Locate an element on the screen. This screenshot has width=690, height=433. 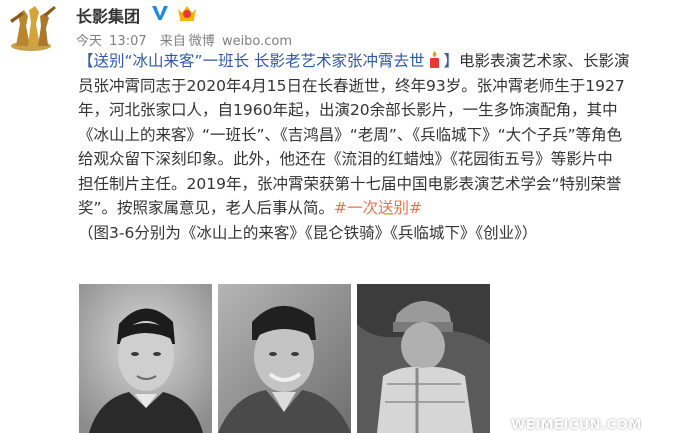
candle-emoji-icon is located at coordinates (434, 59).